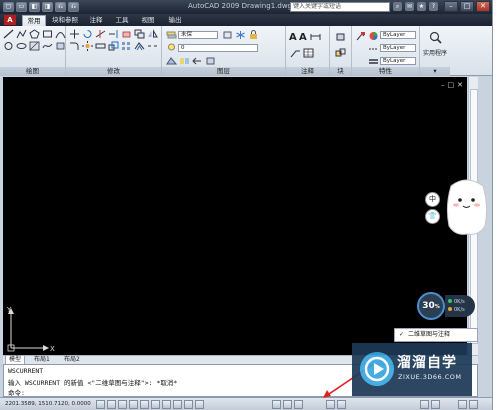  What do you see at coordinates (16, 392) in the screenshot?
I see `command-prompt-input: 命令:` at bounding box center [16, 392].